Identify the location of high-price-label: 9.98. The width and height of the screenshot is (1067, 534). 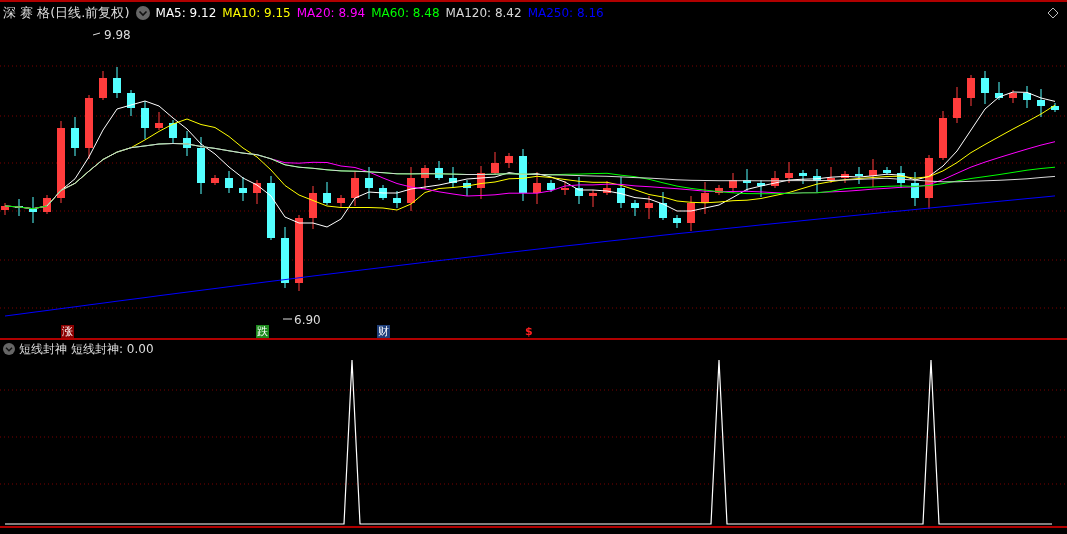
(111, 35).